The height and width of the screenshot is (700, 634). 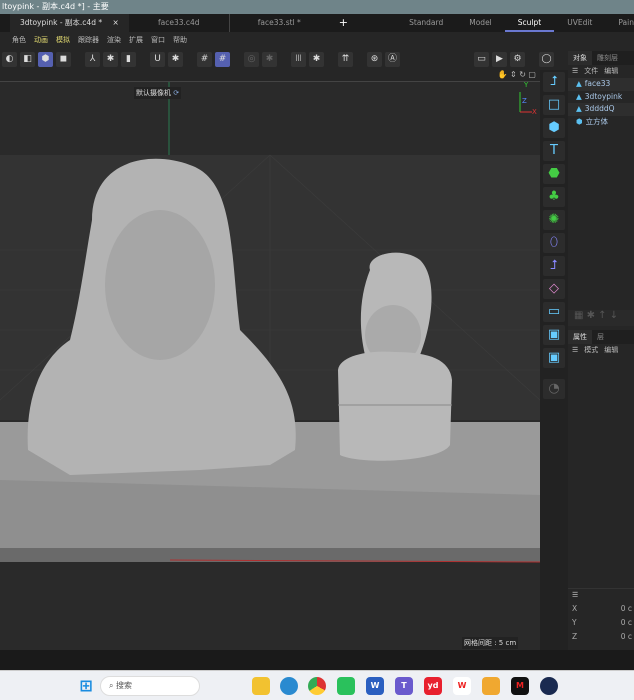 I want to click on edge-icon, so click(x=289, y=686).